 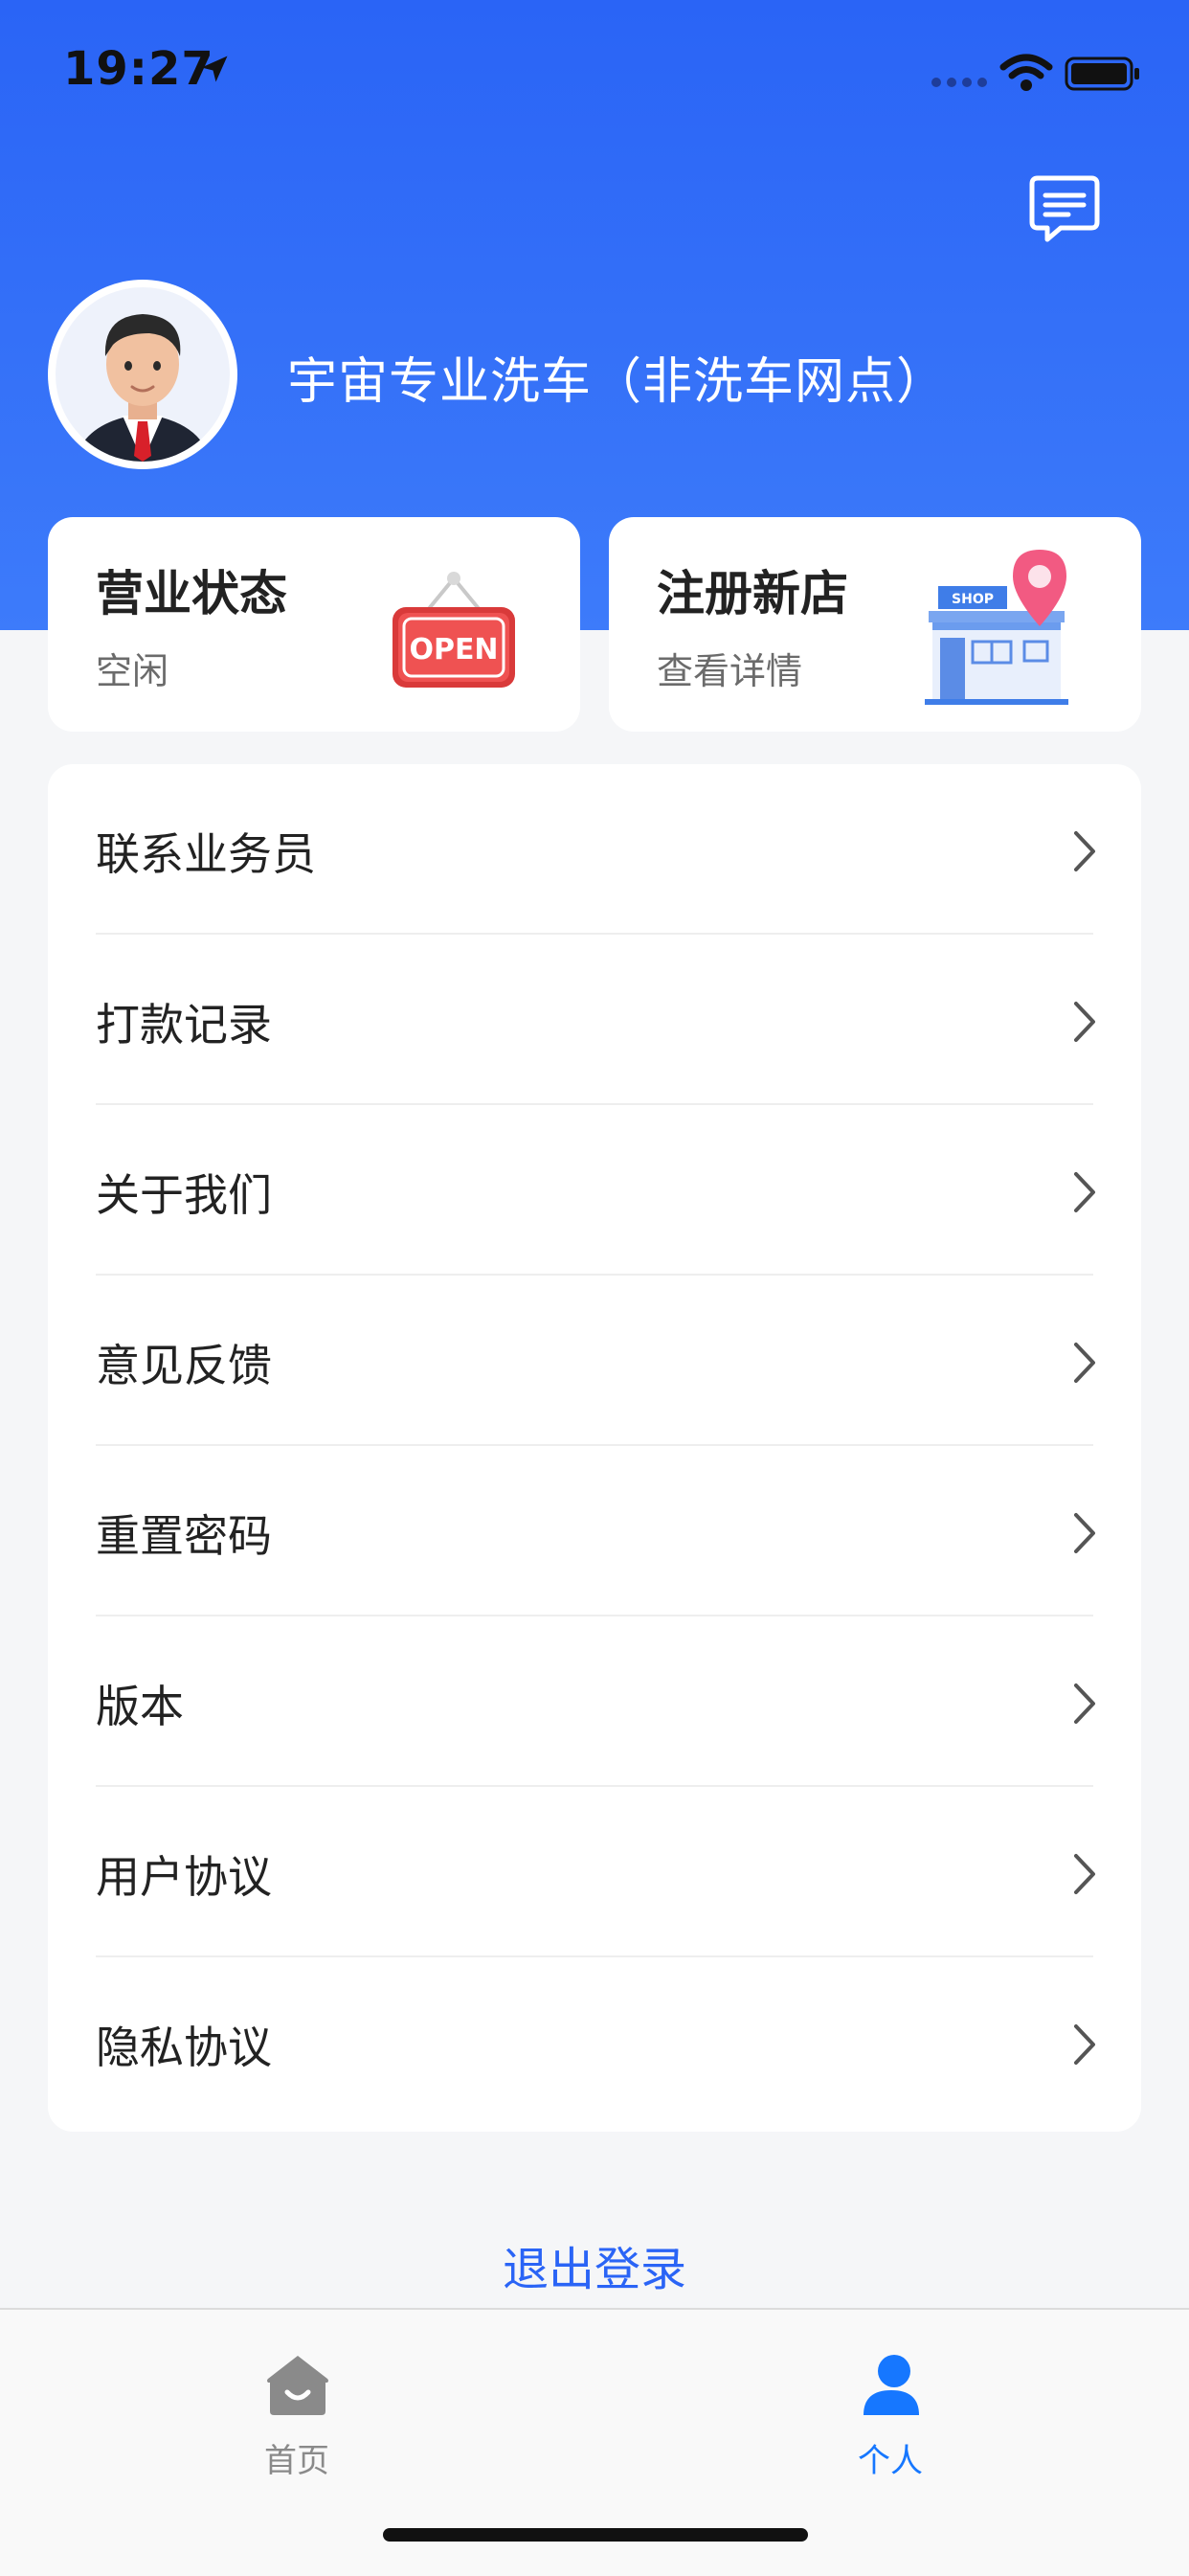 What do you see at coordinates (959, 82) in the screenshot?
I see `signal-icon` at bounding box center [959, 82].